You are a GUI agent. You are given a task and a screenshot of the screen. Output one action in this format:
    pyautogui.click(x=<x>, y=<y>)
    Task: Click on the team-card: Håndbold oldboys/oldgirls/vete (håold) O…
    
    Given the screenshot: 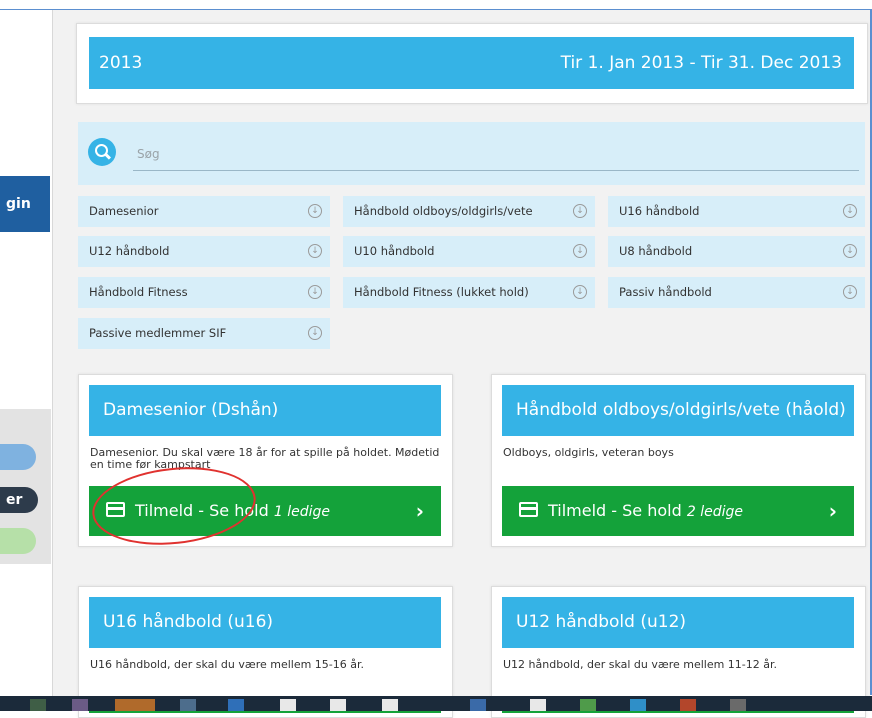 What is the action you would take?
    pyautogui.click(x=678, y=460)
    